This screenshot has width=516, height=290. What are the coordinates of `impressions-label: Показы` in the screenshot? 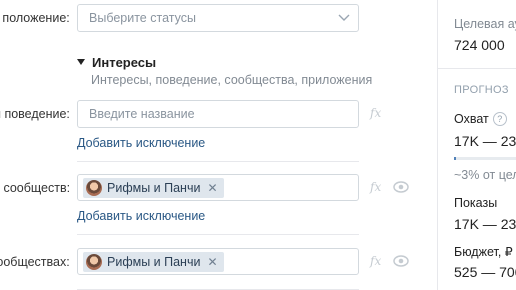 It's located at (476, 203).